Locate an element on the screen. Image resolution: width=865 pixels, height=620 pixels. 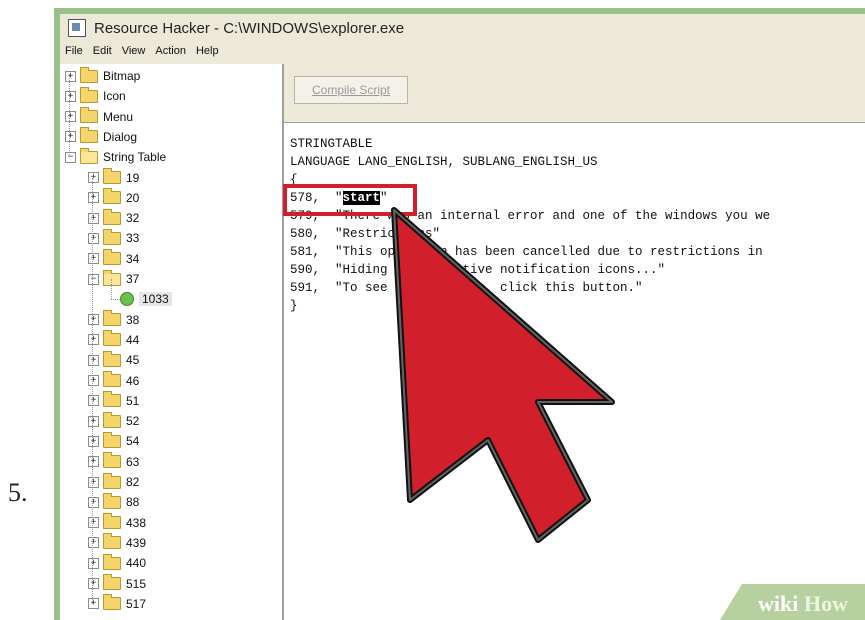
pointer-arrow-icon is located at coordinates (503, 375).